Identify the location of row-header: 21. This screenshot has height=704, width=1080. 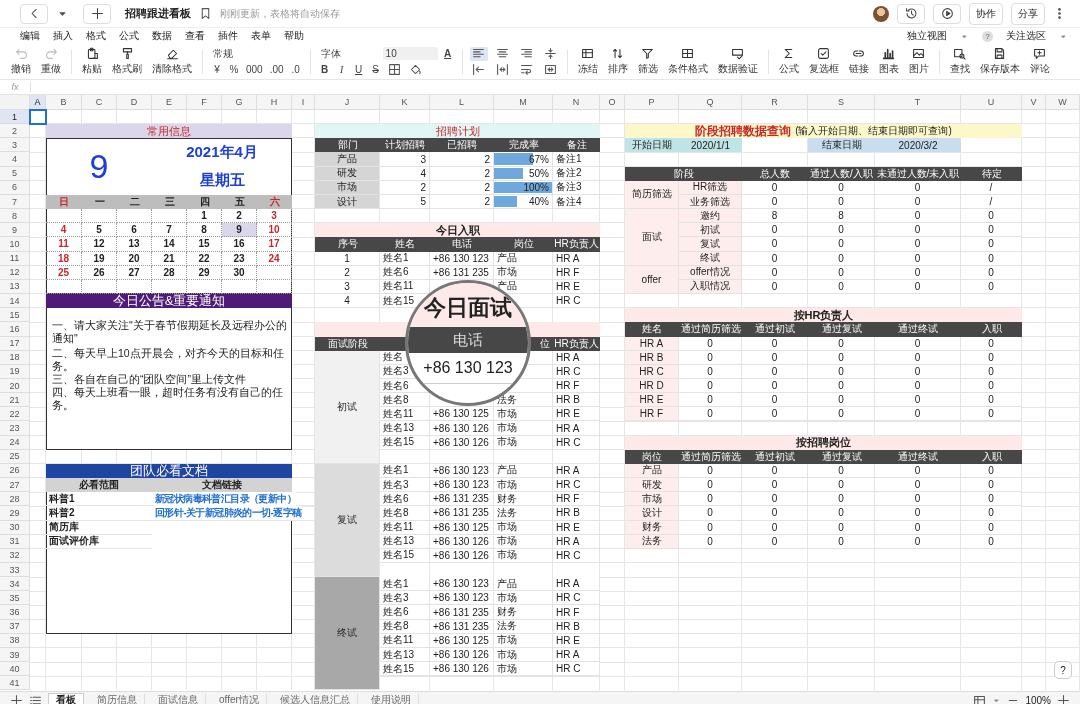
(15, 400).